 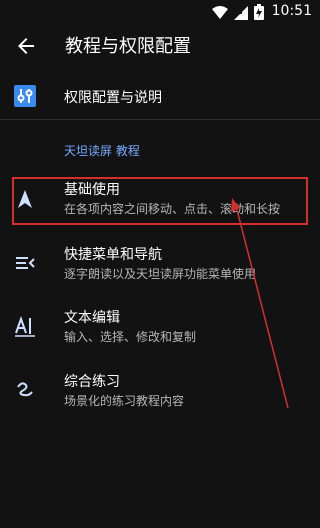 What do you see at coordinates (130, 337) in the screenshot?
I see `tutorial-subtitle: 输入、选择、修改和复制` at bounding box center [130, 337].